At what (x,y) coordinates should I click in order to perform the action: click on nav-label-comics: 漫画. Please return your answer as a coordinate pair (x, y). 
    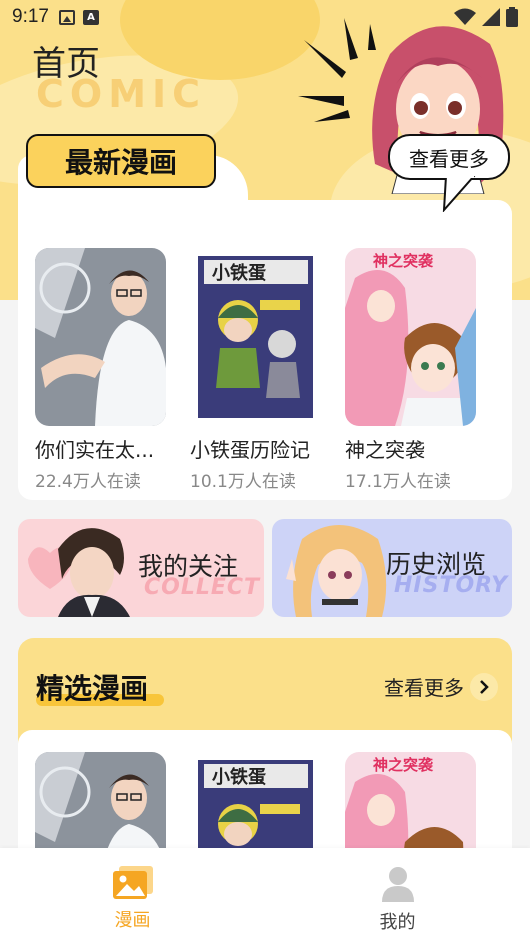
    Looking at the image, I should click on (132, 920).